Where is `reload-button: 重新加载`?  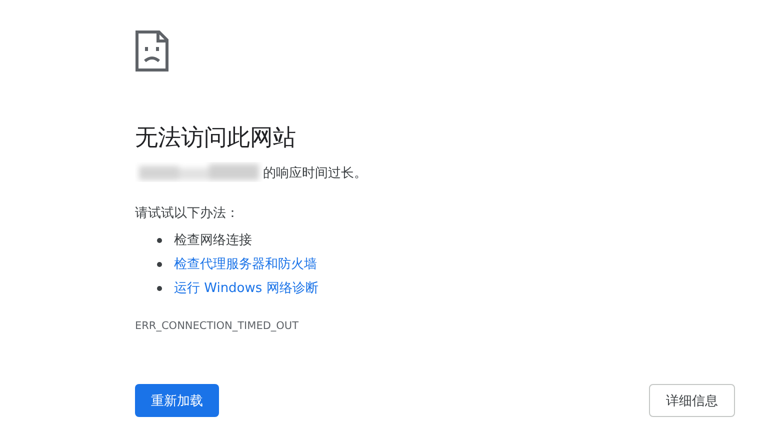
reload-button: 重新加载 is located at coordinates (177, 400).